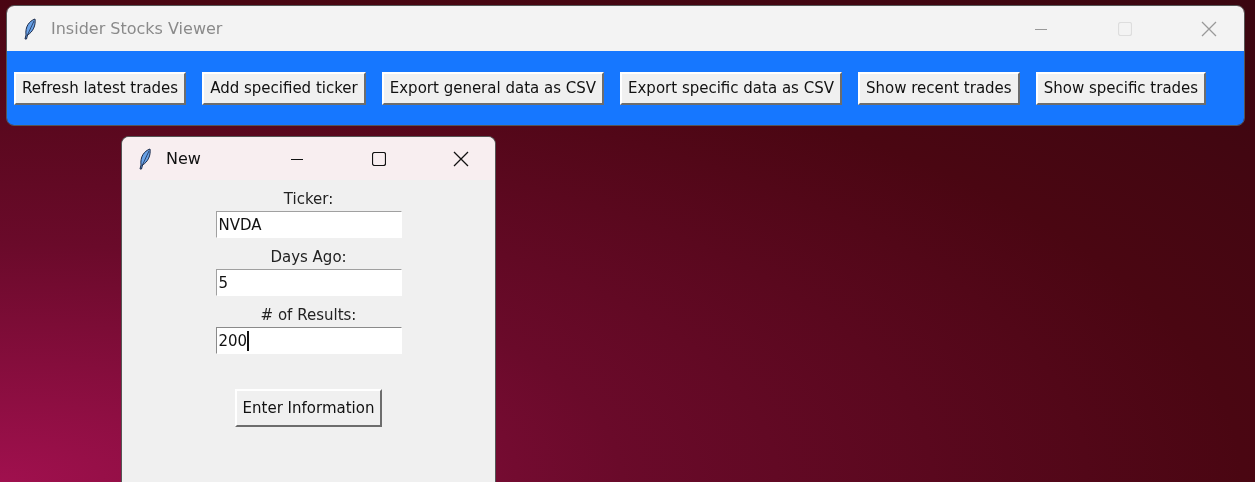 Image resolution: width=1255 pixels, height=482 pixels. Describe the element at coordinates (184, 158) in the screenshot. I see `window-title: New` at that location.